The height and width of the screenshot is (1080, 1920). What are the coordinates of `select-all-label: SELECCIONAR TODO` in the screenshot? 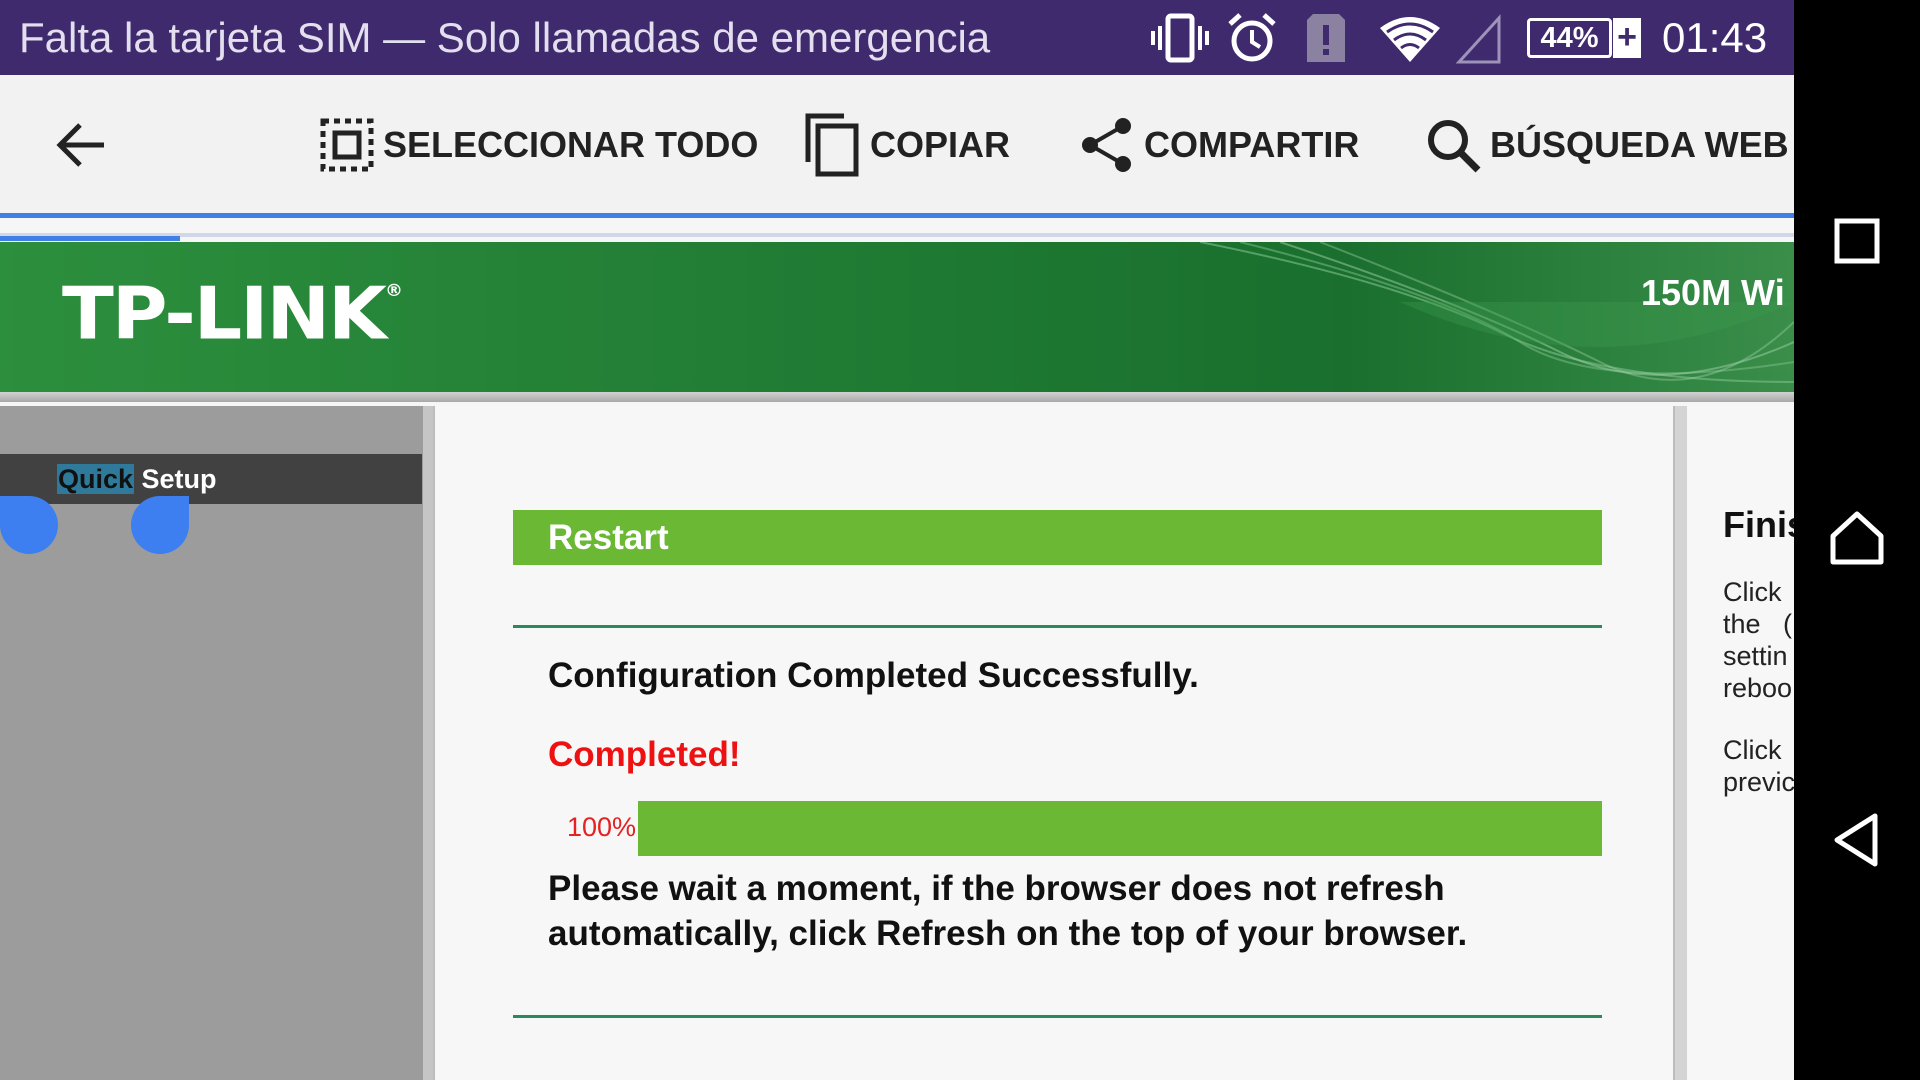 It's located at (571, 144).